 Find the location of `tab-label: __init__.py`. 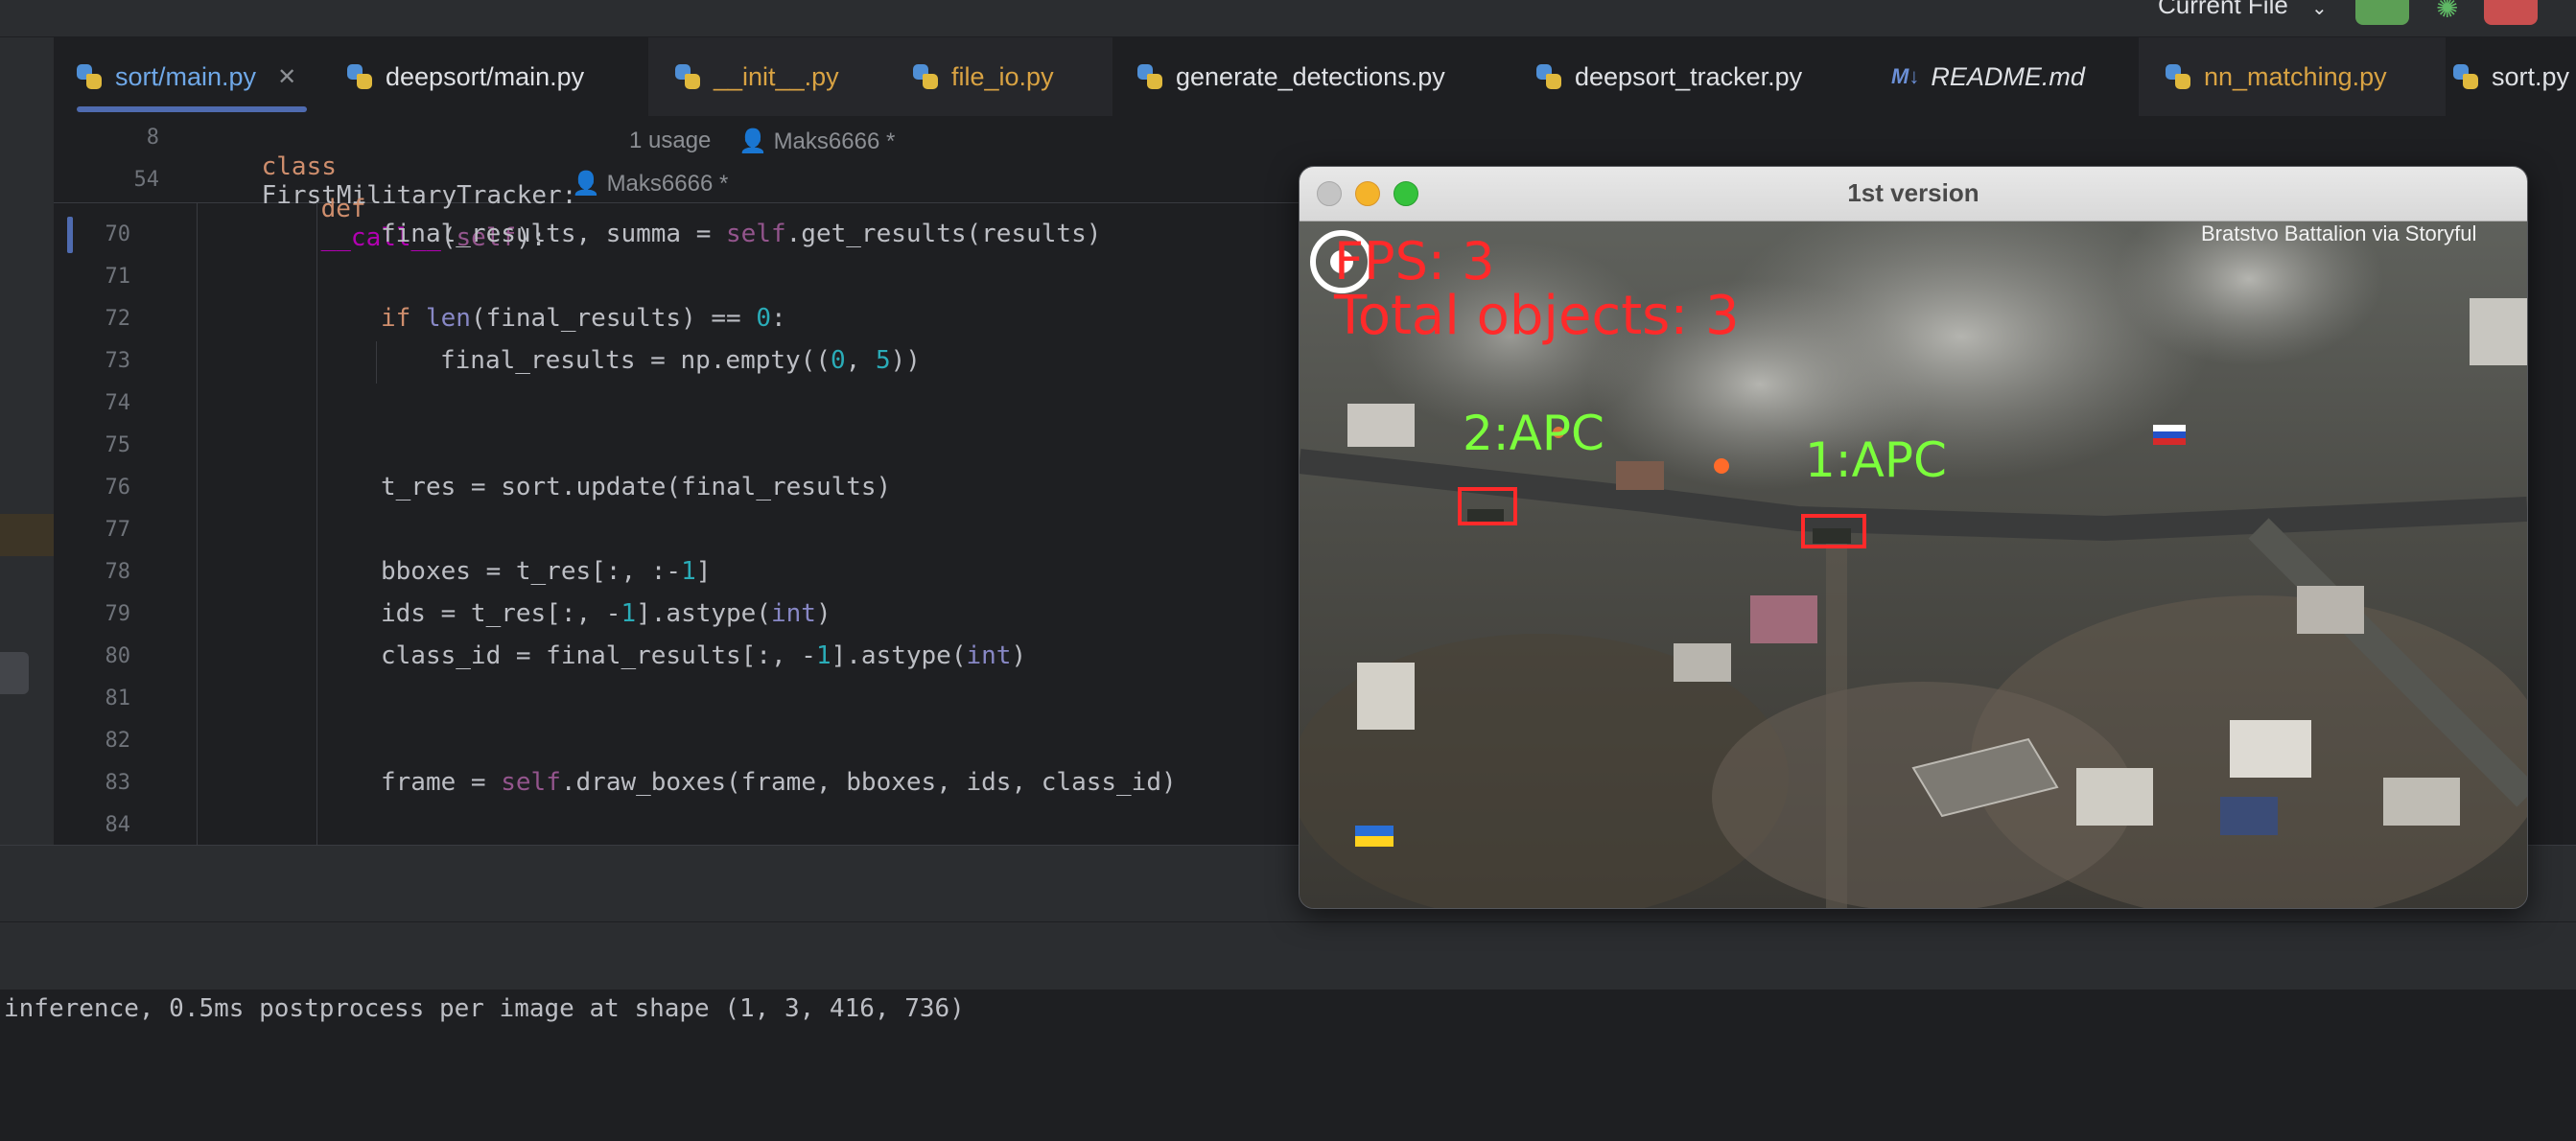

tab-label: __init__.py is located at coordinates (776, 76).